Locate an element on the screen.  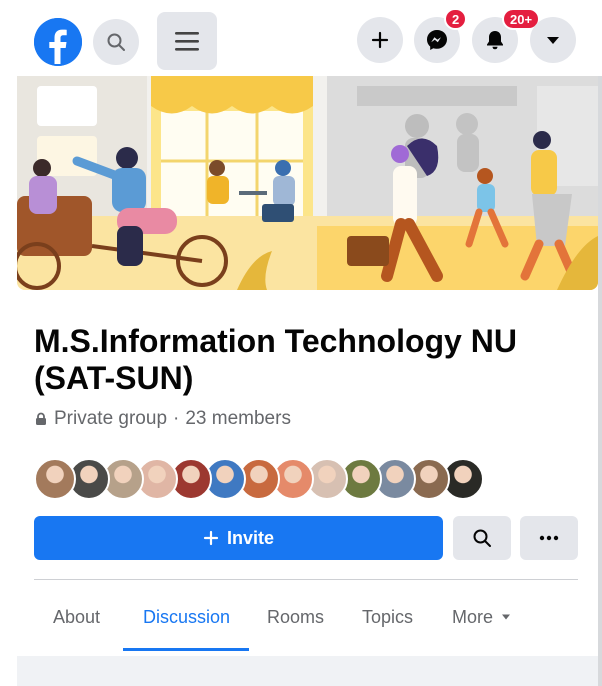
group-tabs: About Discussion Rooms Topics More is located at coordinates (314, 619).